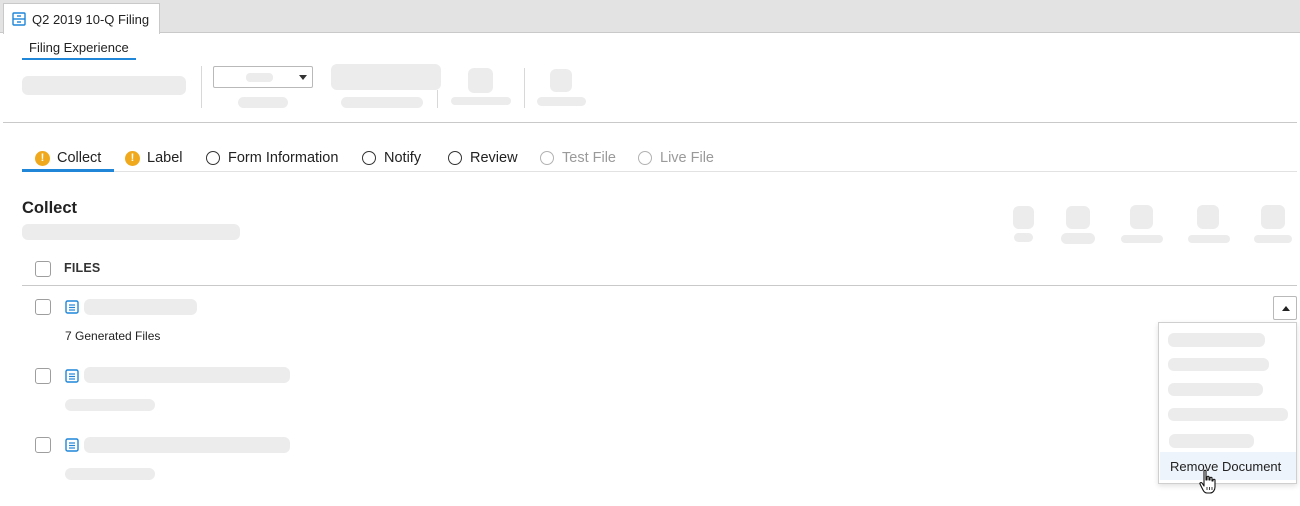  Describe the element at coordinates (50, 208) in the screenshot. I see `section-title: Collect` at that location.